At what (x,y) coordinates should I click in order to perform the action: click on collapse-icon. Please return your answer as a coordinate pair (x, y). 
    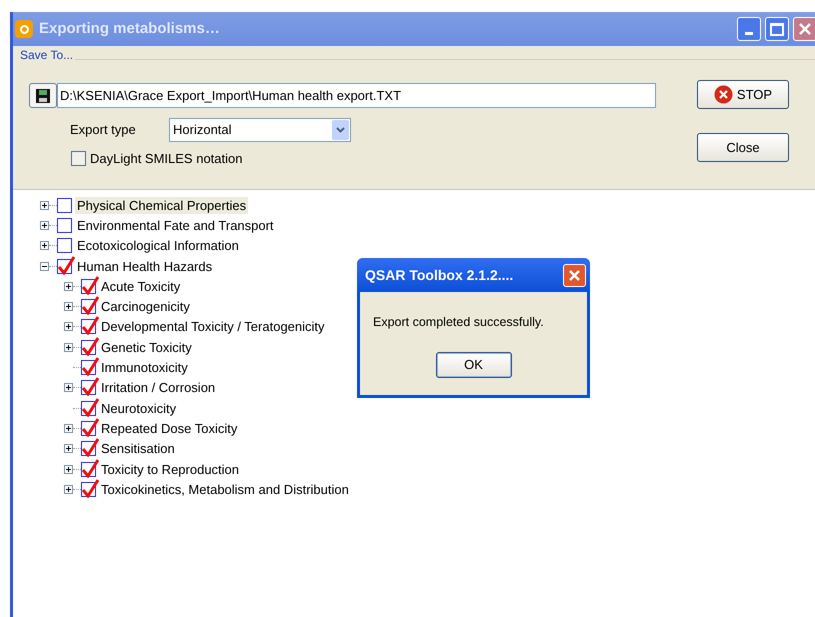
    Looking at the image, I should click on (44, 266).